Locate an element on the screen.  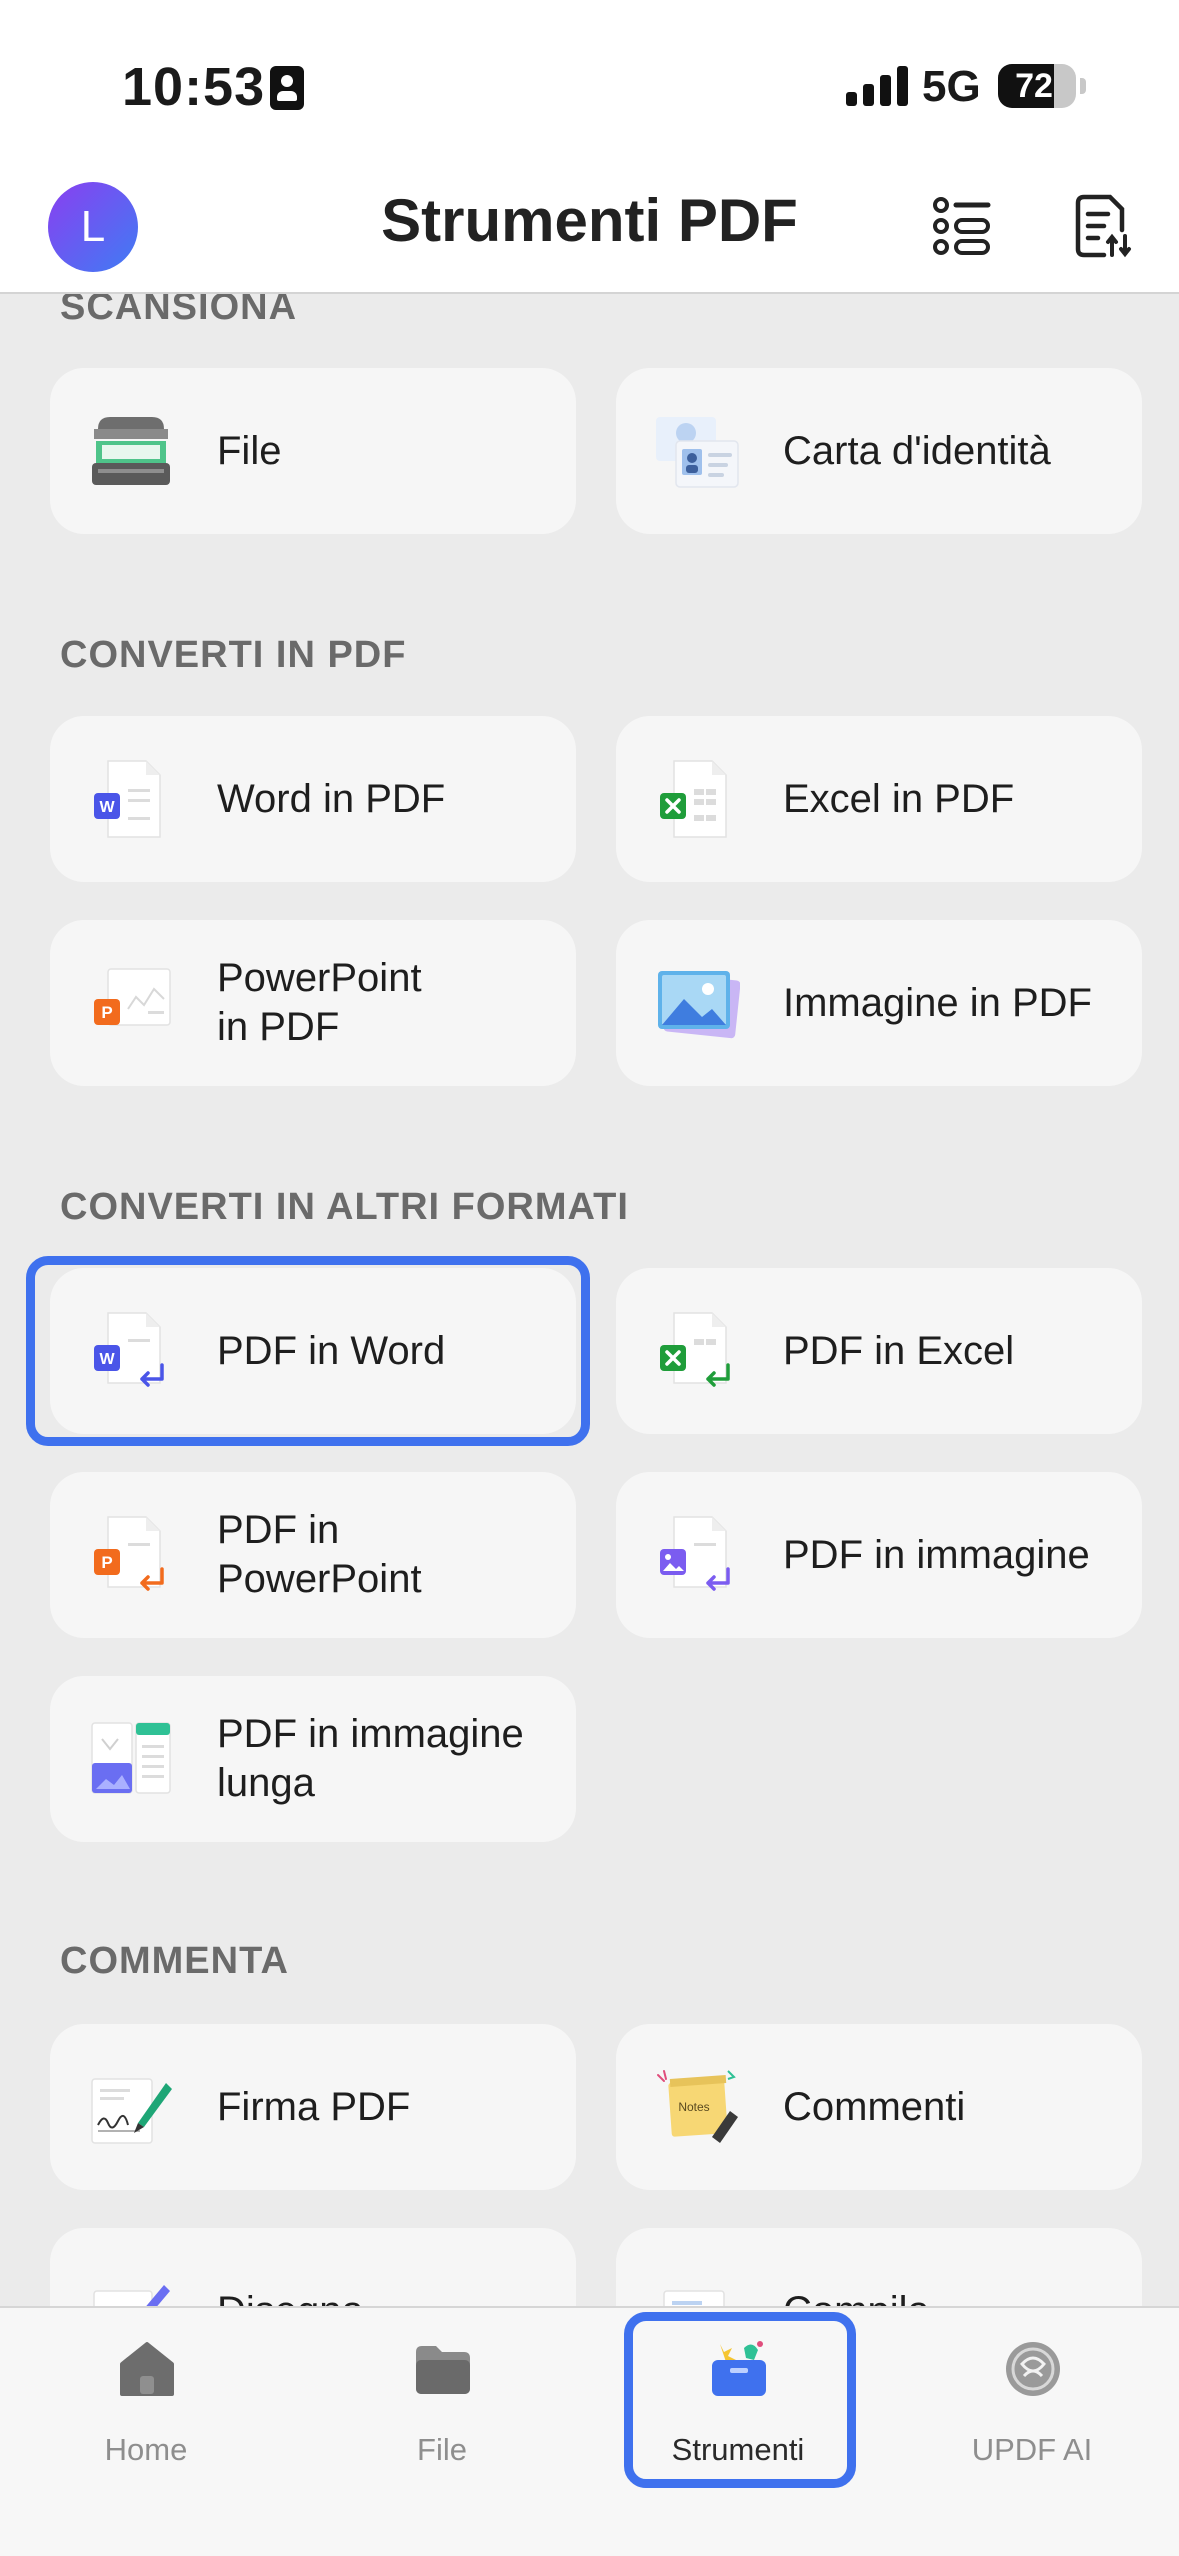
tab-updf-ai: UPDF AI is located at coordinates (1032, 2408).